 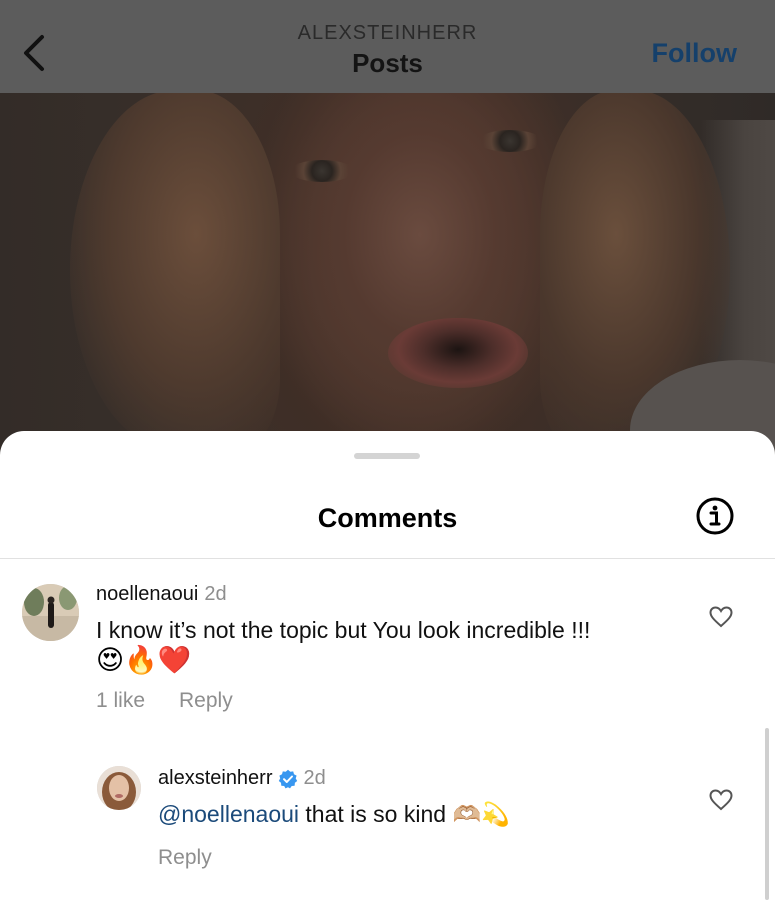 What do you see at coordinates (228, 814) in the screenshot?
I see `reply-mention: @noellenaoui` at bounding box center [228, 814].